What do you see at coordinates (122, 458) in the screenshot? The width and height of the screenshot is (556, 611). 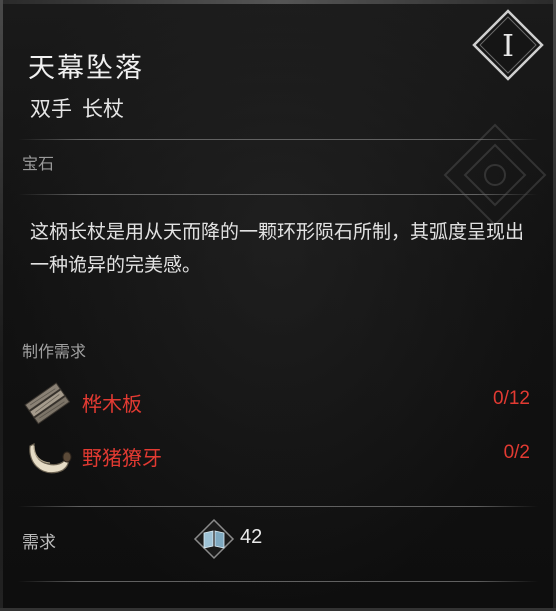 I see `material-name: 野猪獠牙` at bounding box center [122, 458].